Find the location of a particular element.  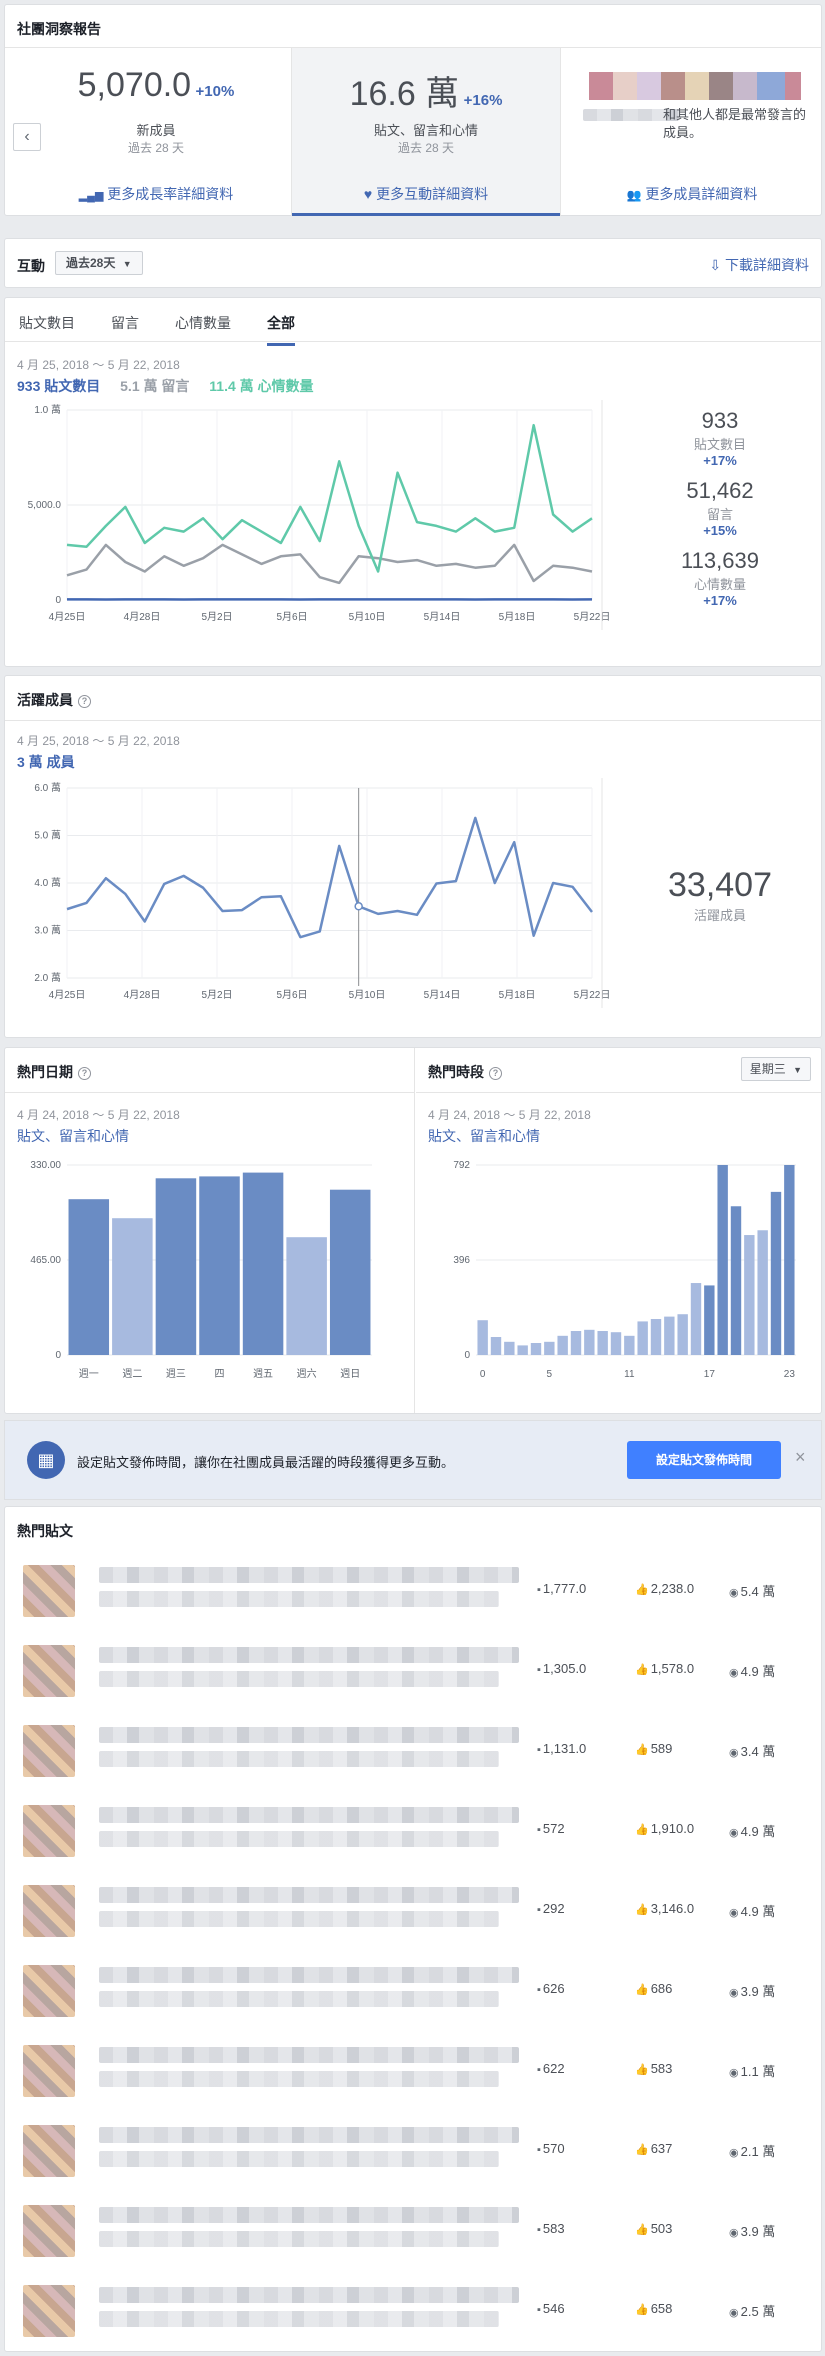

y-tick-label: 5,000.0 is located at coordinates (45, 505).